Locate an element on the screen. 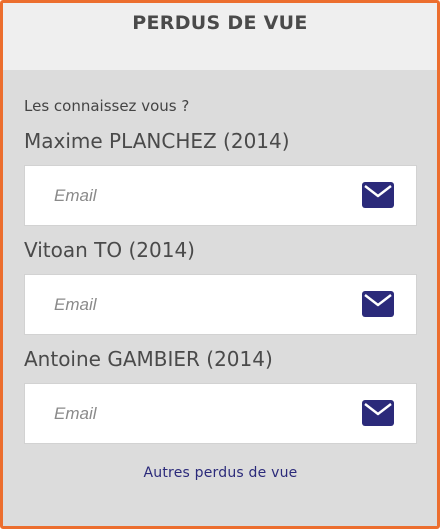  widget-title: PERDUS DE VUE is located at coordinates (220, 23).